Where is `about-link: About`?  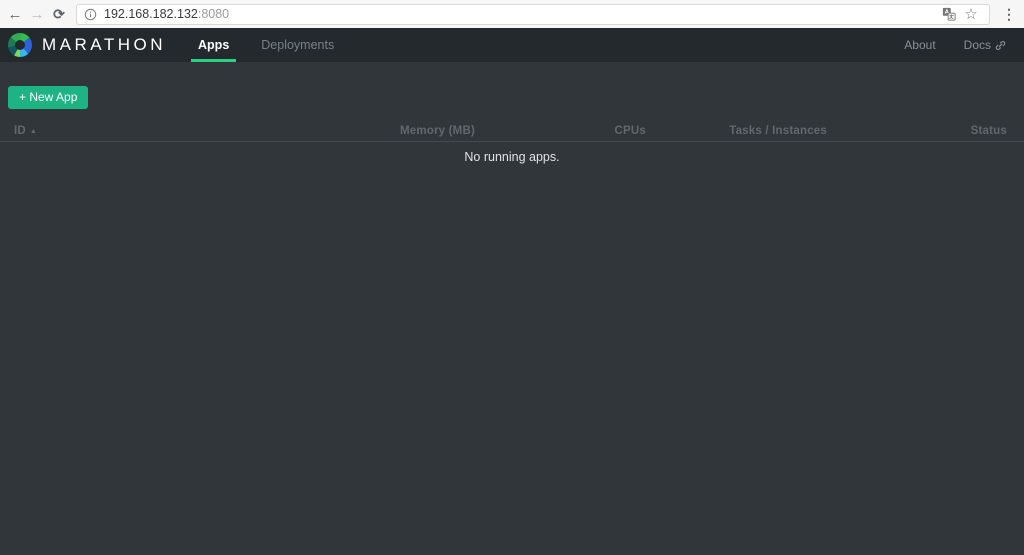
about-link: About is located at coordinates (919, 45).